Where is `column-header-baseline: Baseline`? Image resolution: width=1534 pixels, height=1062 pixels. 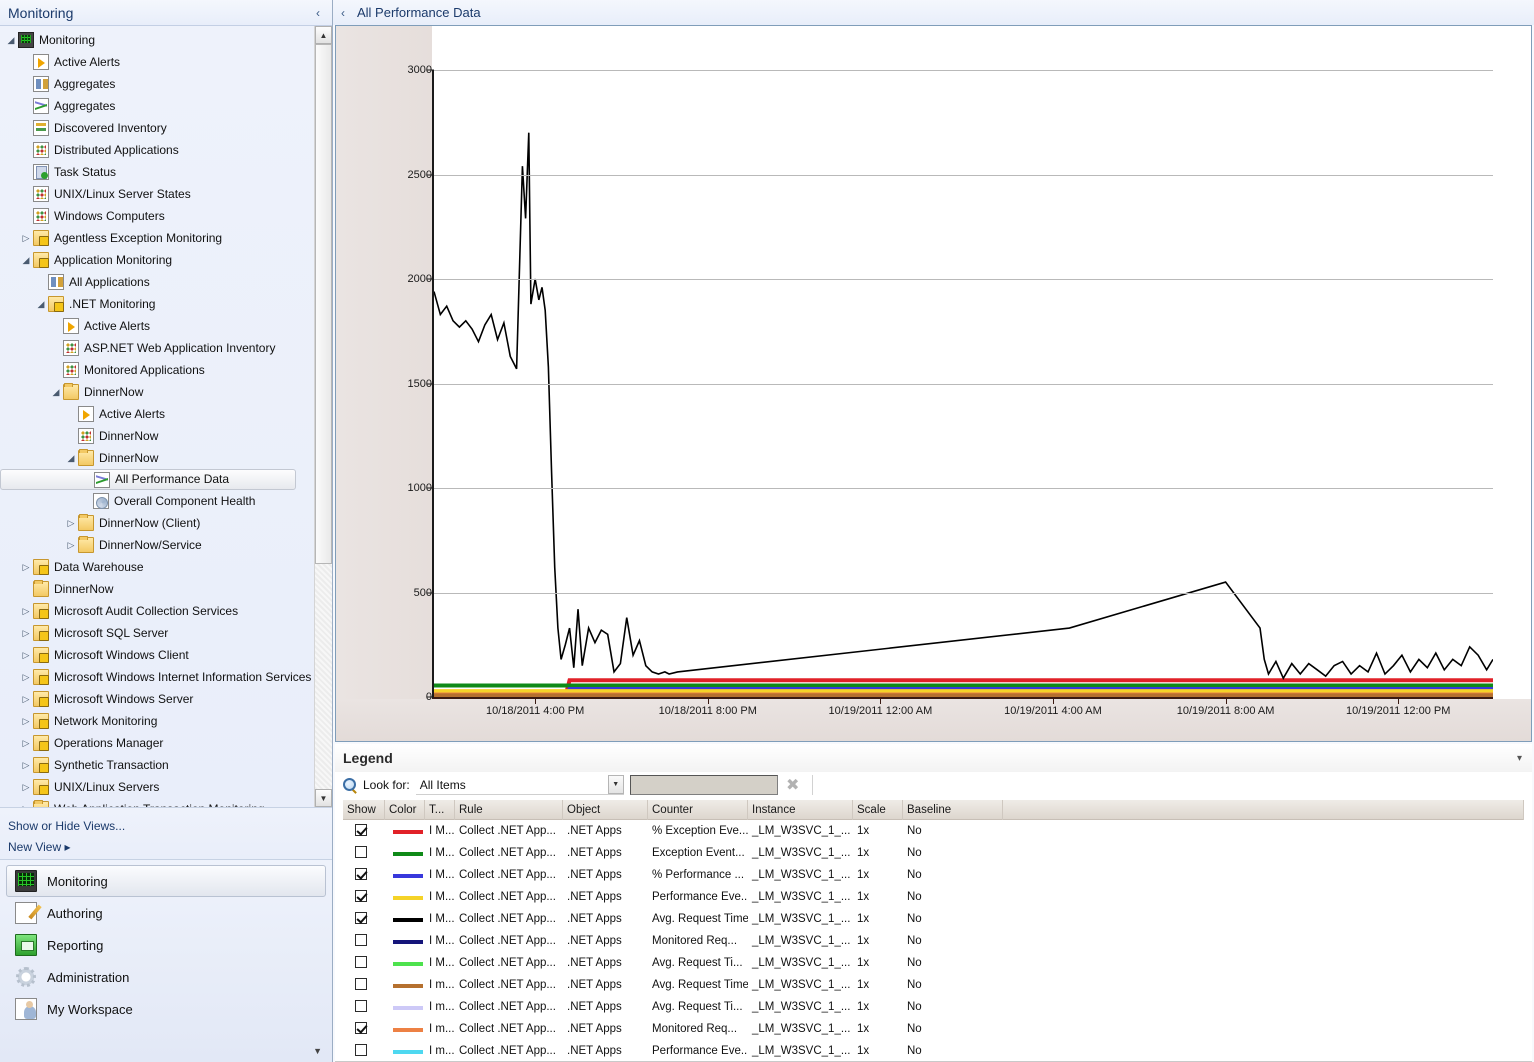 column-header-baseline: Baseline is located at coordinates (953, 809).